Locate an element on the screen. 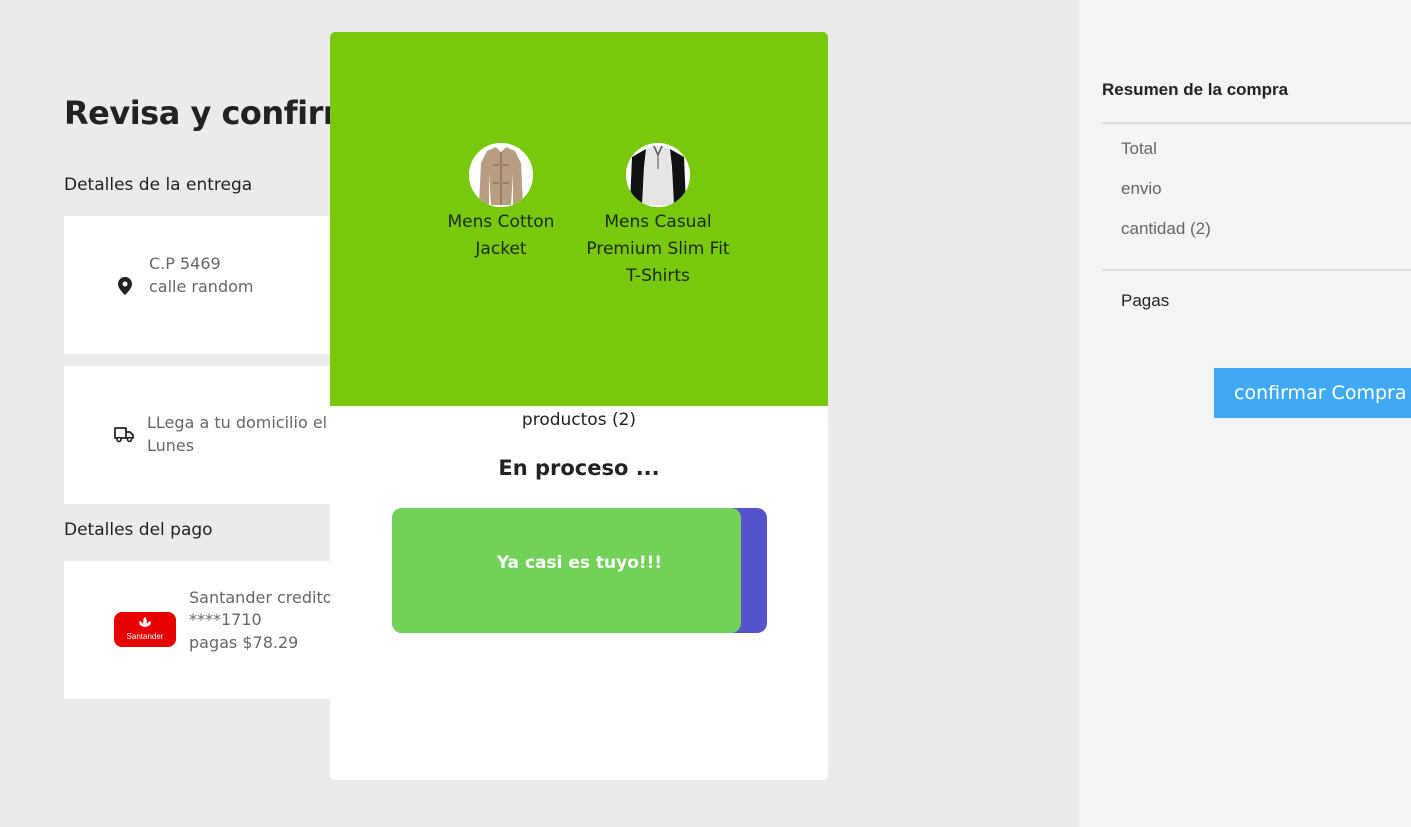 Image resolution: width=1411 pixels, height=827 pixels. address-card: C.P 5469 calle random is located at coordinates (204, 285).